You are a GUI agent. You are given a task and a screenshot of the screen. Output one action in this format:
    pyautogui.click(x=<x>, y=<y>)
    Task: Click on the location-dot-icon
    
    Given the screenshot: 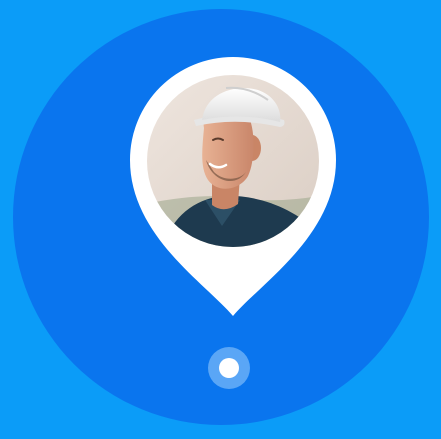 What is the action you would take?
    pyautogui.click(x=229, y=368)
    